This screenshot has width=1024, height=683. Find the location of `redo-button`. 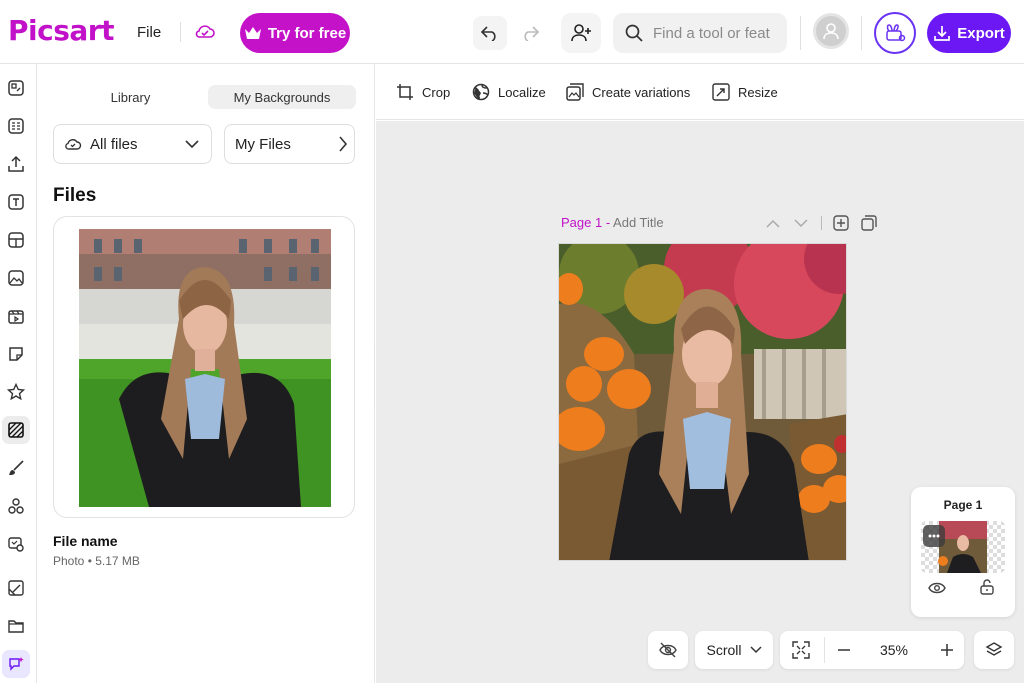

redo-button is located at coordinates (530, 33).